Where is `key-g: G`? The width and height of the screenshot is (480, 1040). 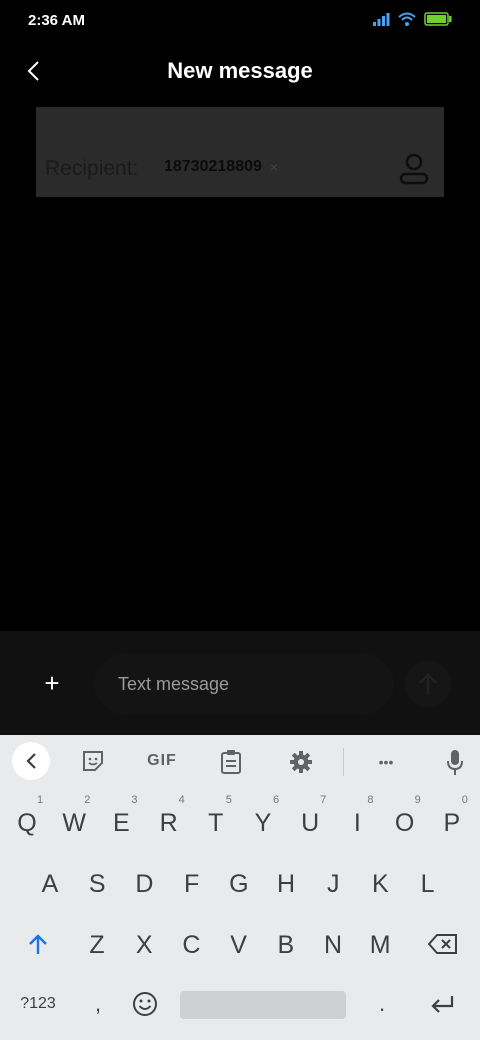
key-g: G is located at coordinates (239, 884).